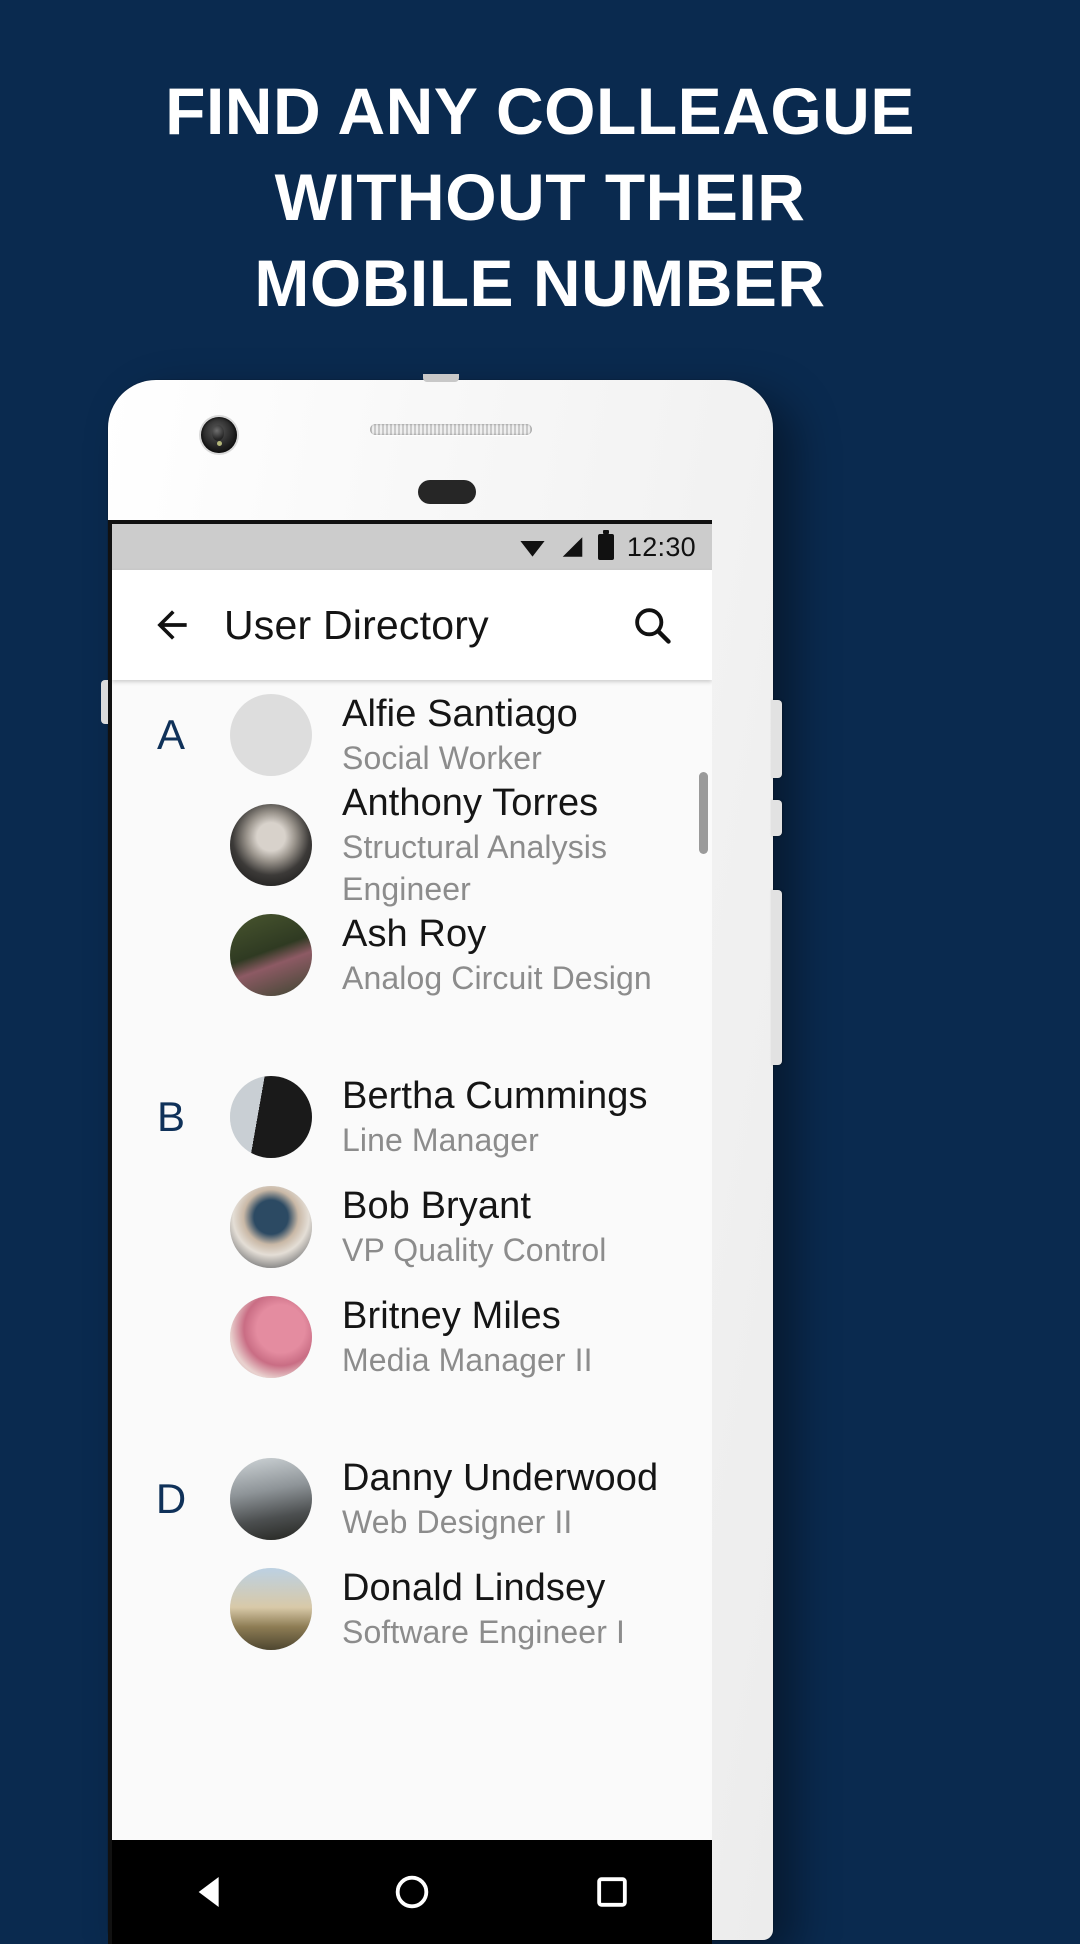  I want to click on contact-role: Media Manager II, so click(467, 1360).